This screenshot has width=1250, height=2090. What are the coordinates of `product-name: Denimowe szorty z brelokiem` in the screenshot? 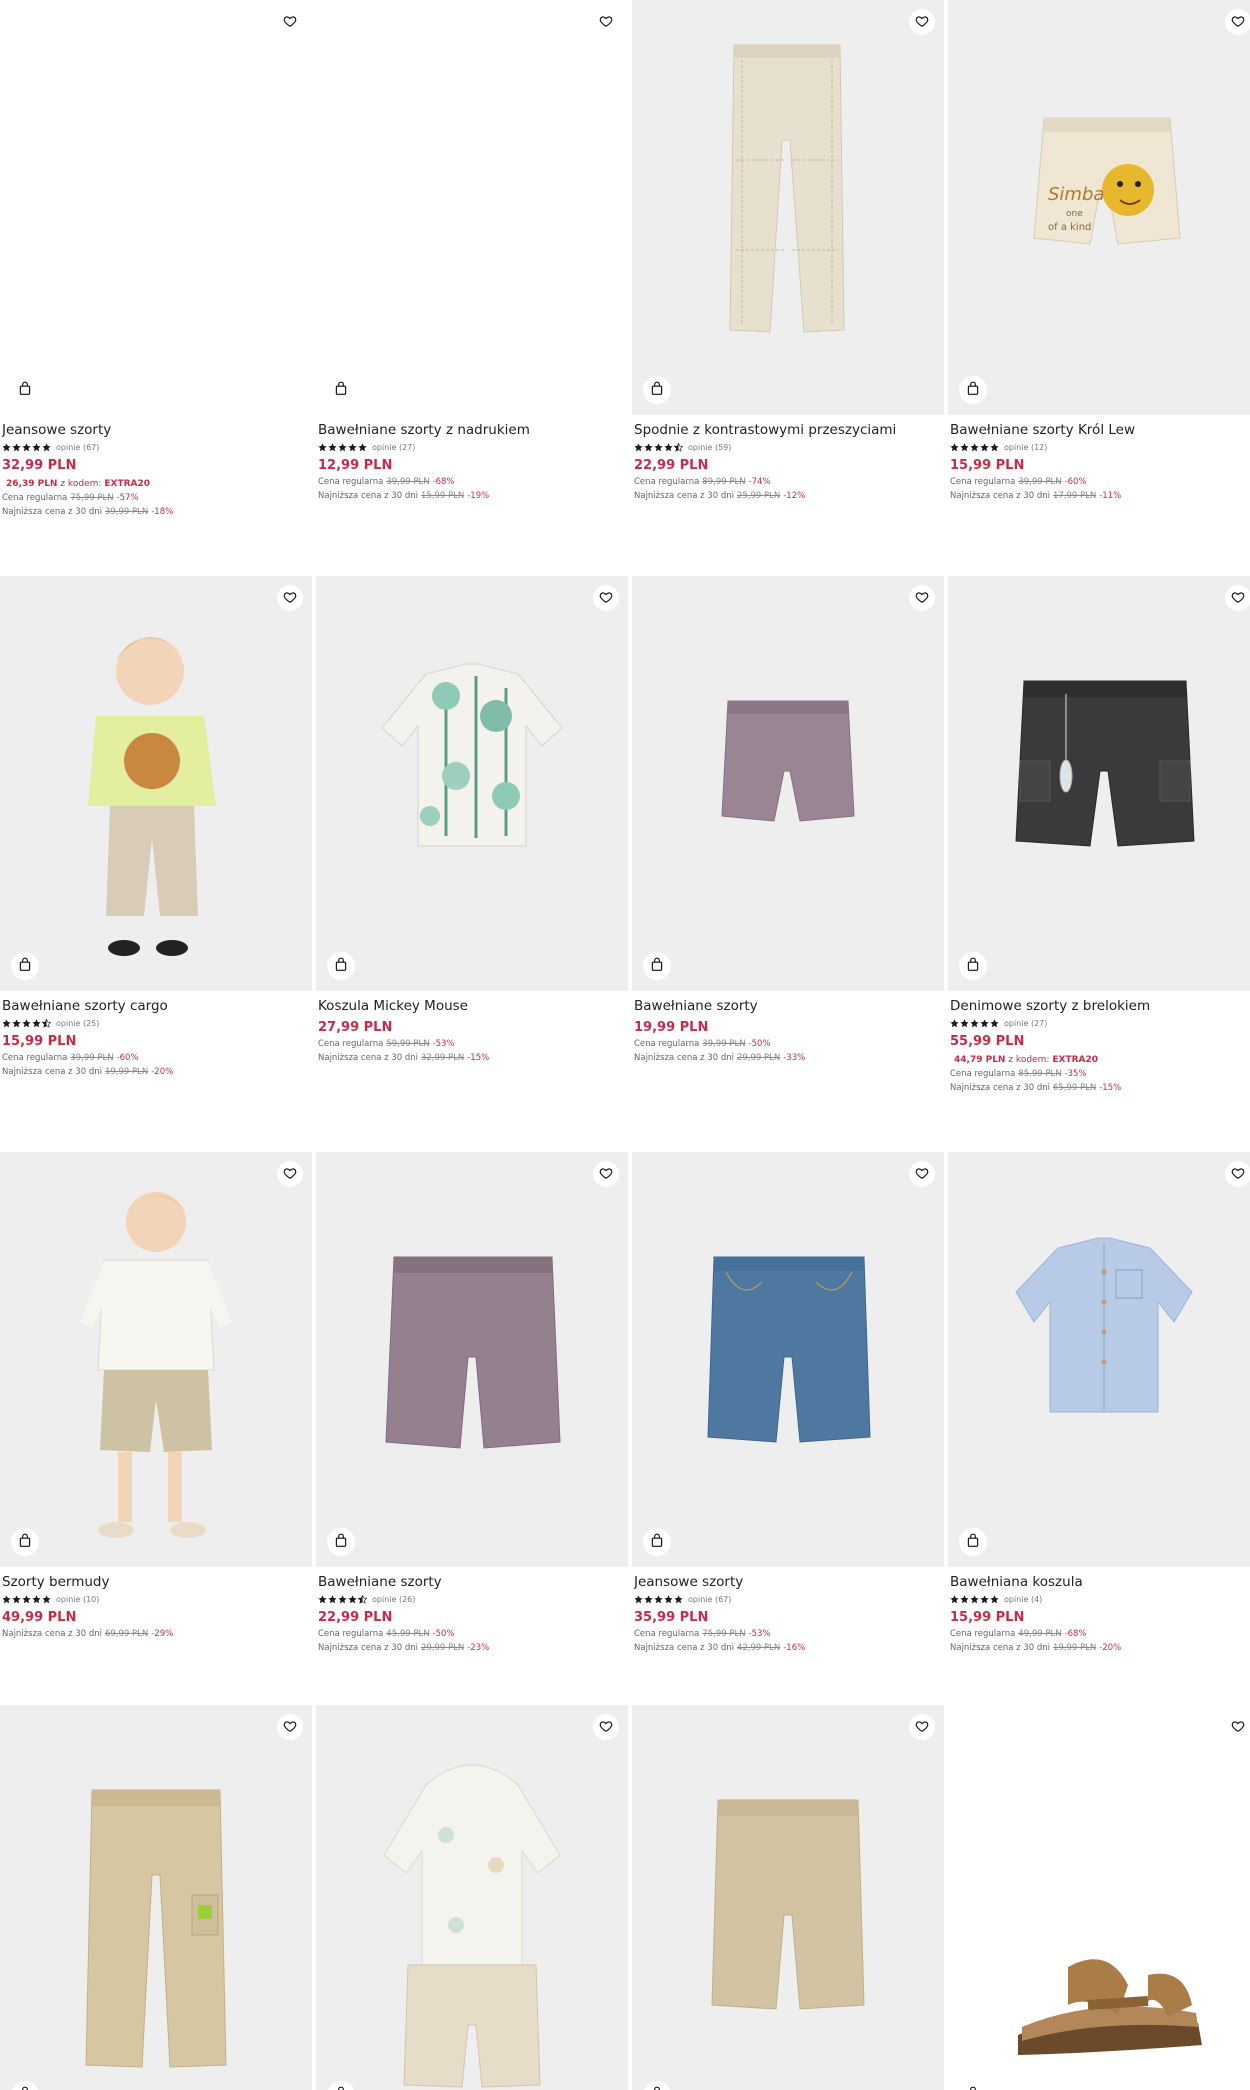 It's located at (1100, 1006).